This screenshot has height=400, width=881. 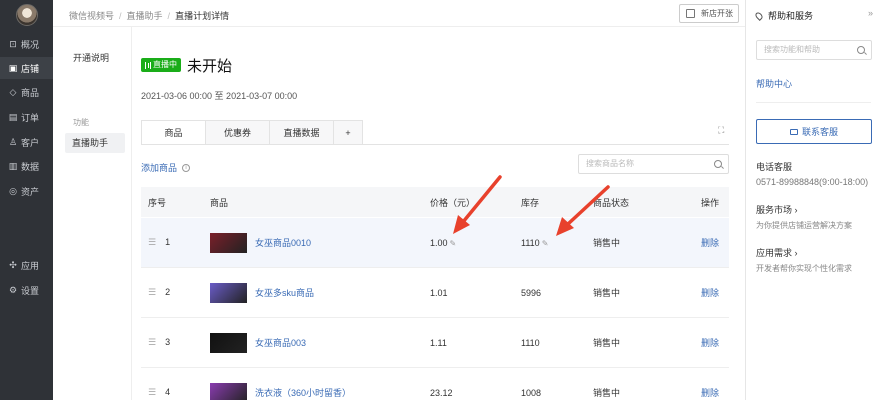 What do you see at coordinates (348, 133) in the screenshot?
I see `tab-add: +` at bounding box center [348, 133].